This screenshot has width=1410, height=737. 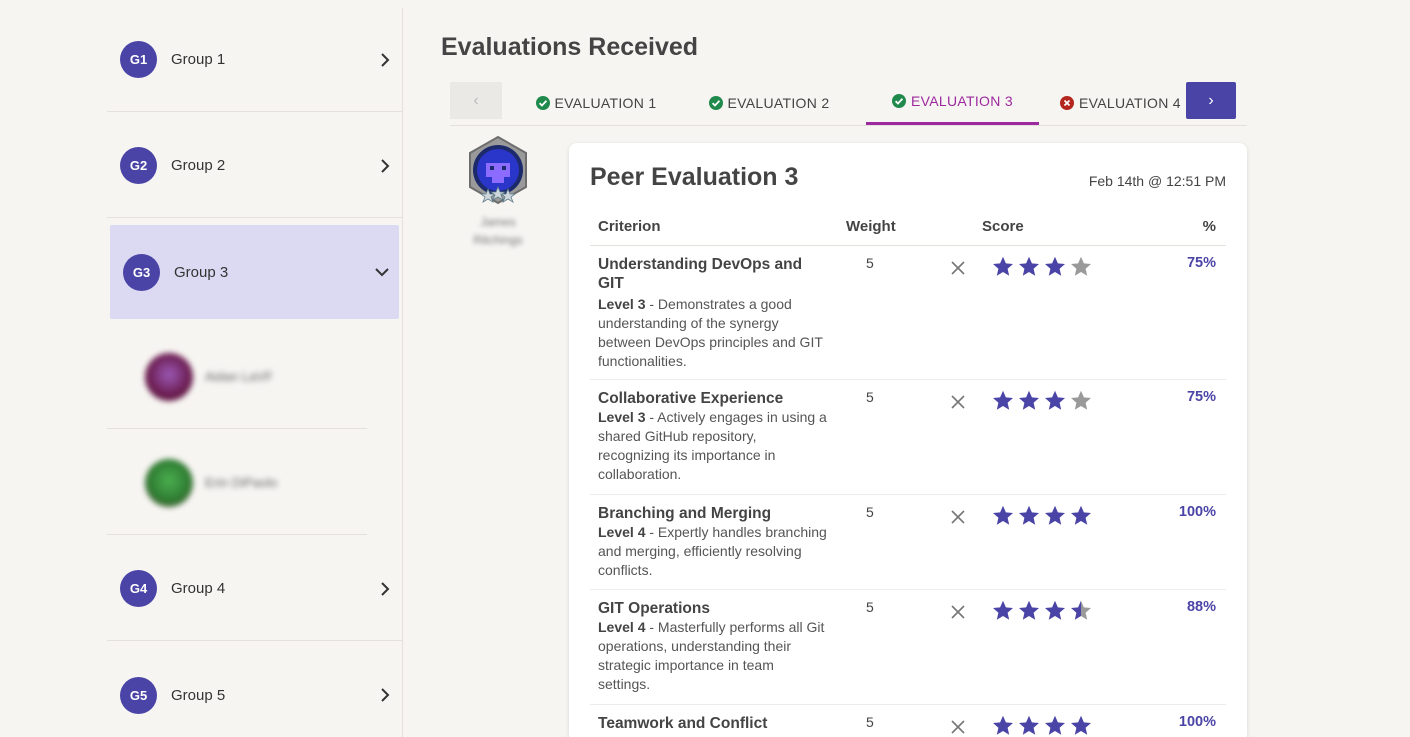 I want to click on tab-evaluation-2: EVALUATION 2, so click(x=769, y=102).